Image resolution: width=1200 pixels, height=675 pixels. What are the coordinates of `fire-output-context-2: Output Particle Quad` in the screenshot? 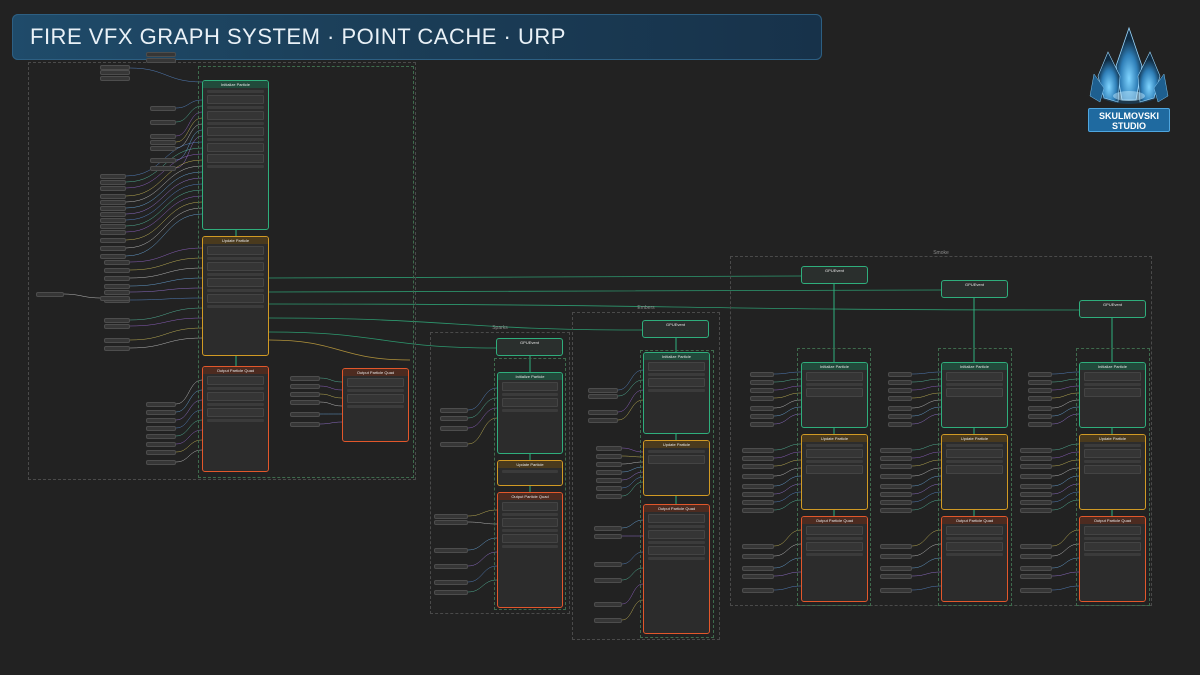 It's located at (375, 405).